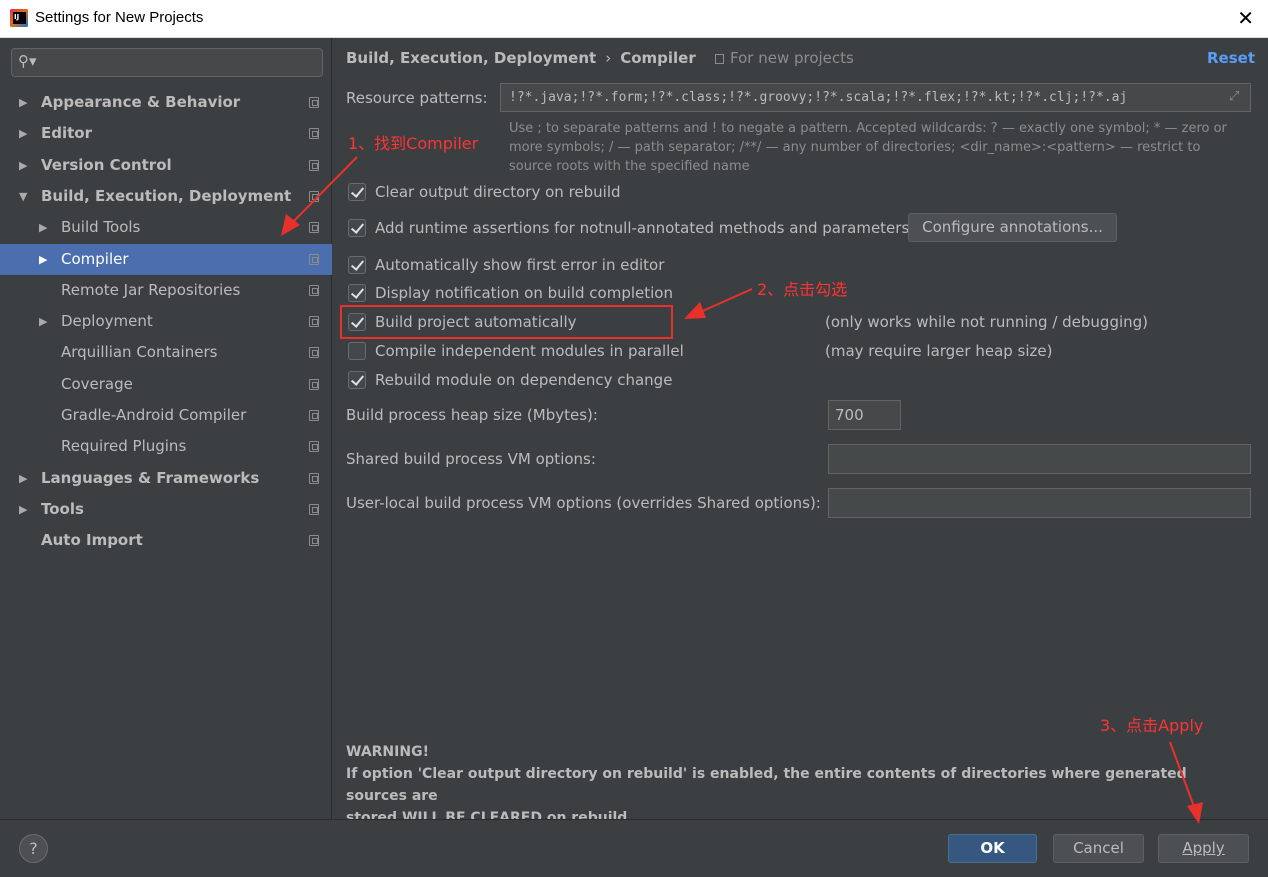  What do you see at coordinates (166, 321) in the screenshot?
I see `sidebar-item-deployment: ▶ Deployment` at bounding box center [166, 321].